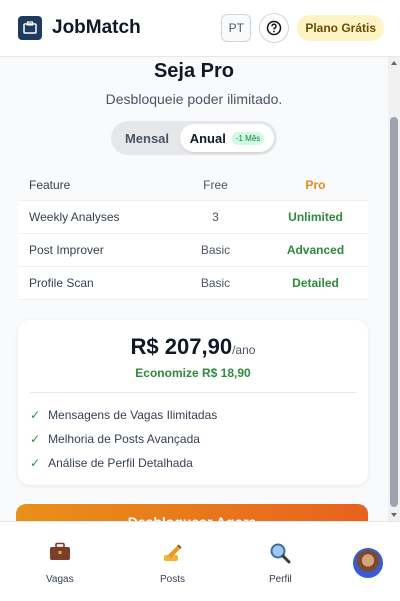 The width and height of the screenshot is (400, 601). Describe the element at coordinates (60, 579) in the screenshot. I see `nav-label: Vagas` at that location.